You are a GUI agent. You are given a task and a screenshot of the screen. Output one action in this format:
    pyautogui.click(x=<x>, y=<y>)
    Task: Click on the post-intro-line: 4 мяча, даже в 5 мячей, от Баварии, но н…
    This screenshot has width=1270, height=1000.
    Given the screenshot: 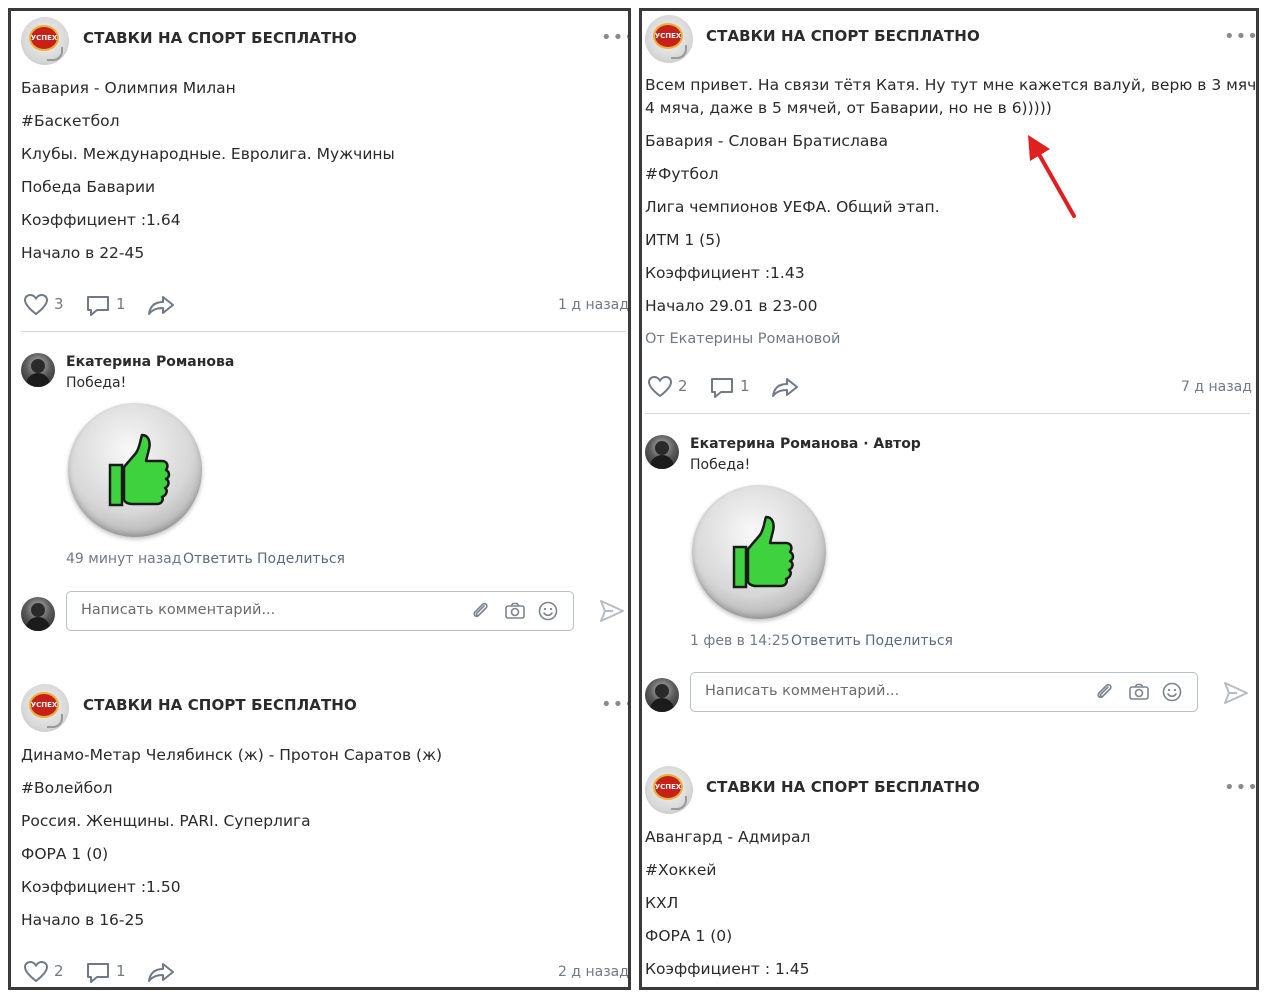 What is the action you would take?
    pyautogui.click(x=848, y=108)
    